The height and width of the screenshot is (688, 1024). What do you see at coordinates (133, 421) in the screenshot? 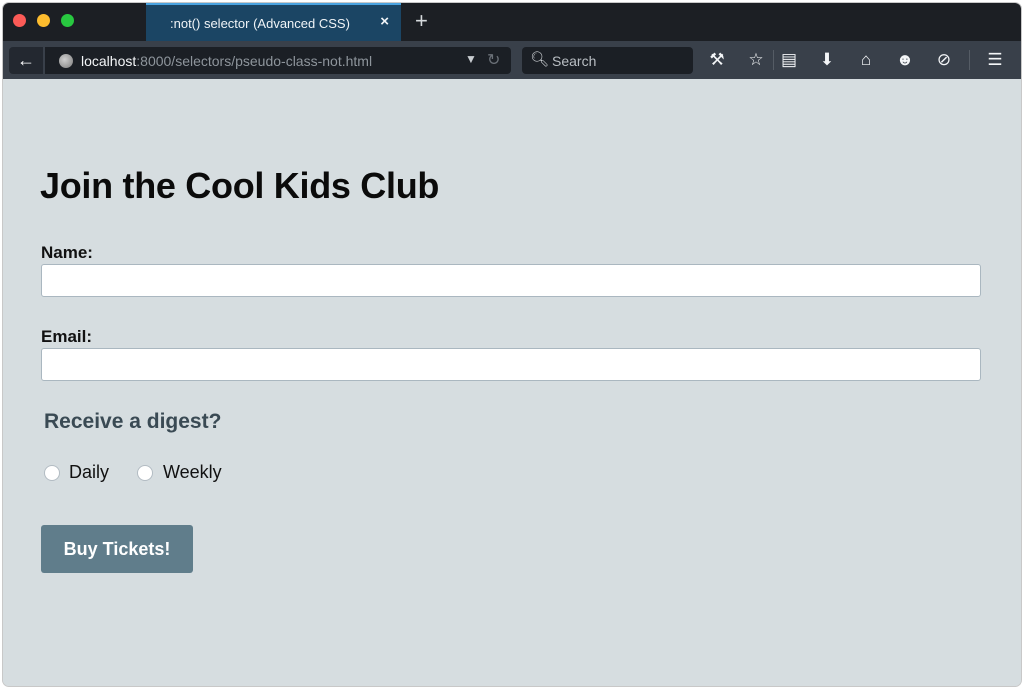
I see `digest-legend: Receive a digest?` at bounding box center [133, 421].